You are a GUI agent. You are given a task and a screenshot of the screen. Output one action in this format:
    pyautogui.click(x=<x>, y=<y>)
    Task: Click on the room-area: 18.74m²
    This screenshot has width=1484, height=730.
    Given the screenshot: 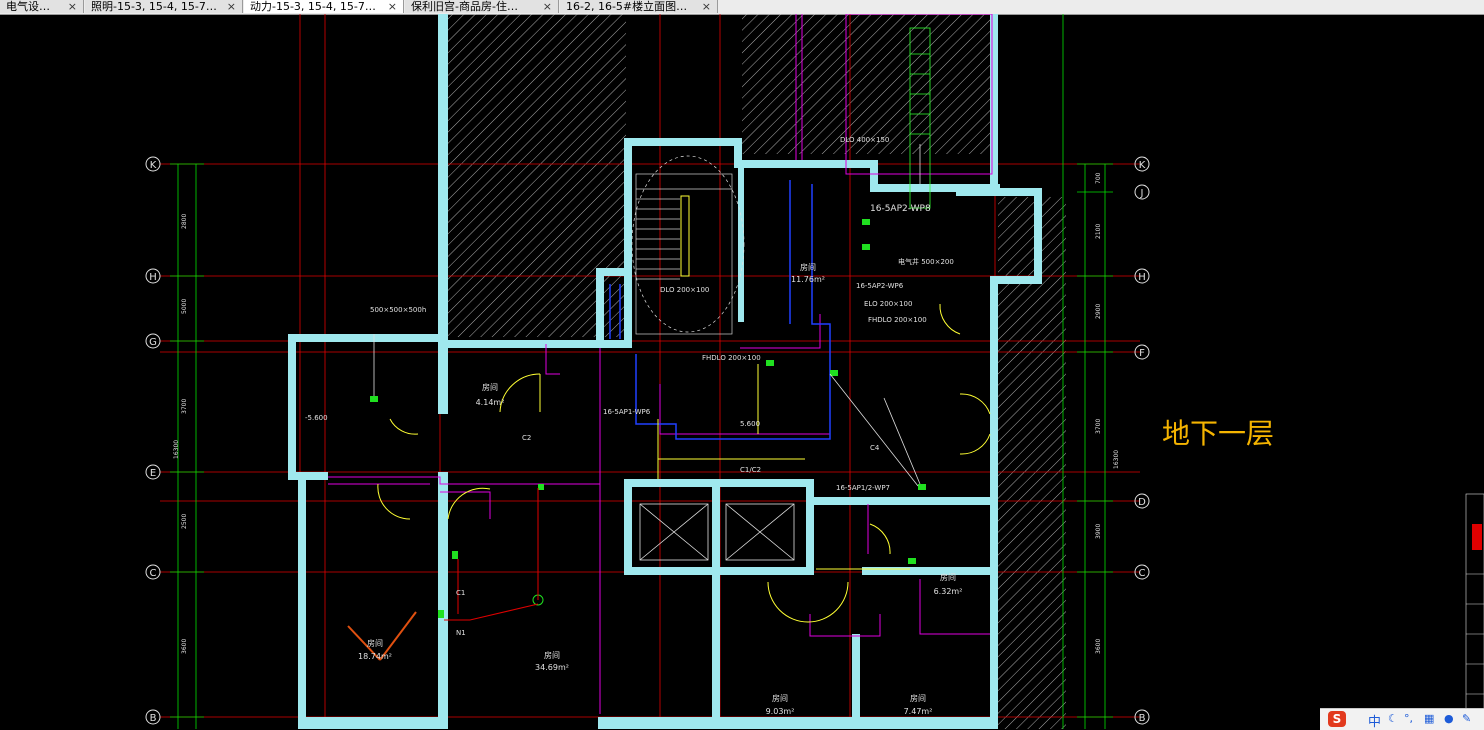 What is the action you would take?
    pyautogui.click(x=375, y=656)
    